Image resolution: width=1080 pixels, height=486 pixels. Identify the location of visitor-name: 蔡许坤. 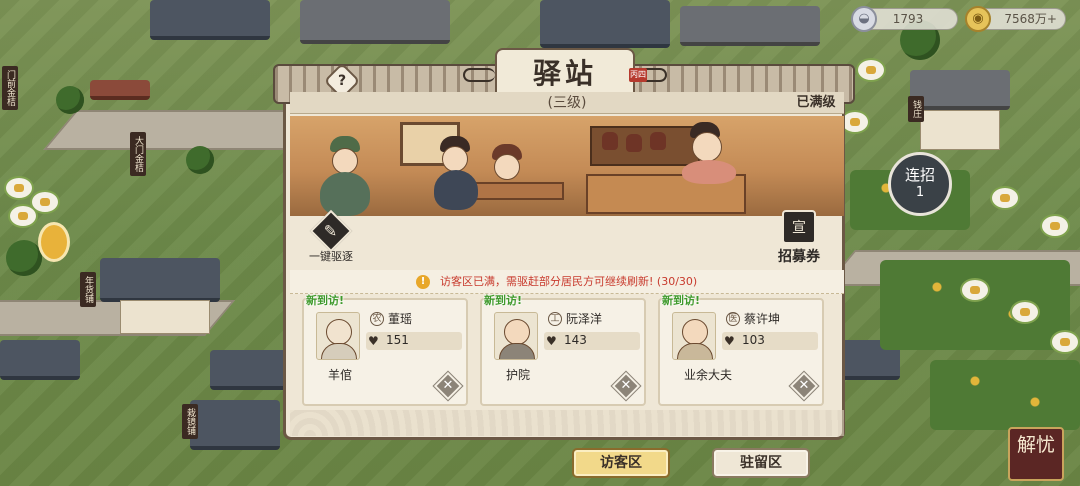
(762, 319).